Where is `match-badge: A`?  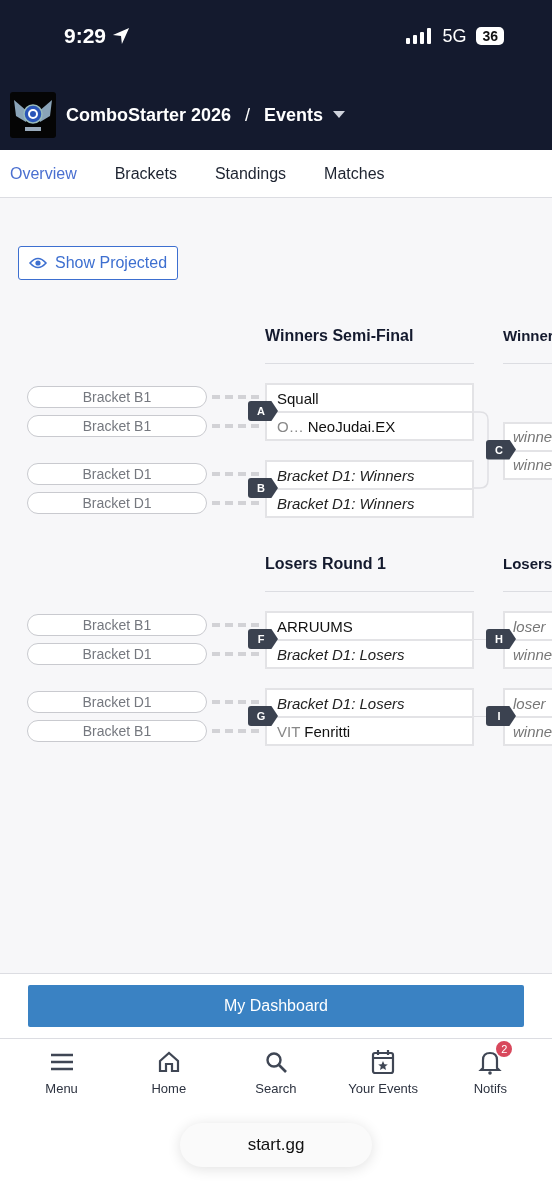 match-badge: A is located at coordinates (263, 411).